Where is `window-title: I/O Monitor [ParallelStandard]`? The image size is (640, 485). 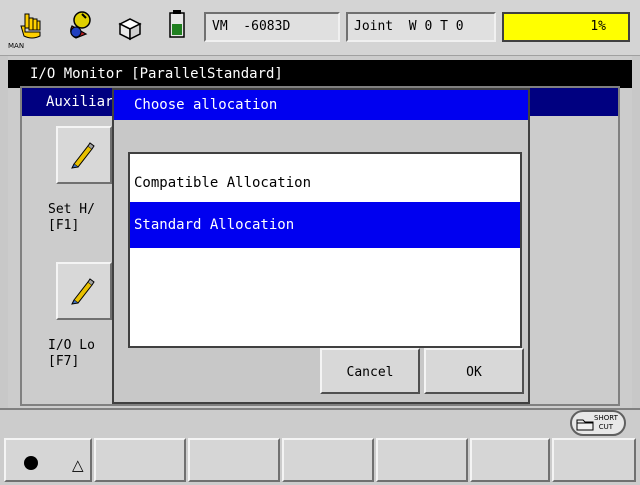
window-title: I/O Monitor [ParallelStandard] is located at coordinates (320, 74).